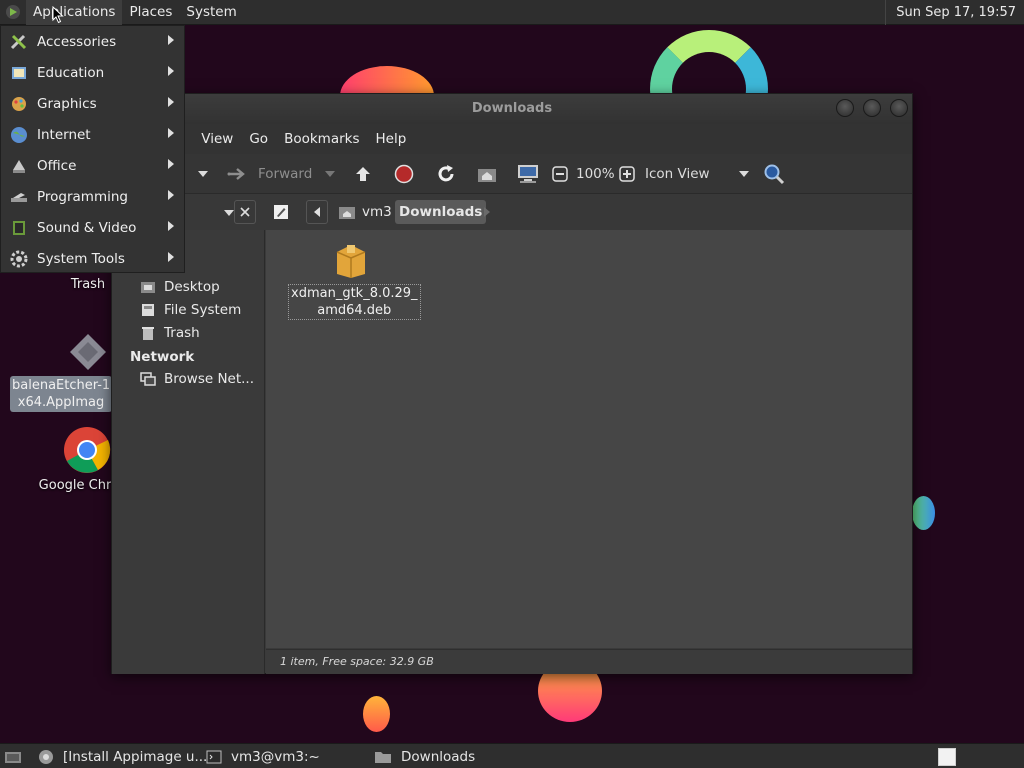  What do you see at coordinates (148, 287) in the screenshot?
I see `desktop-folder-icon` at bounding box center [148, 287].